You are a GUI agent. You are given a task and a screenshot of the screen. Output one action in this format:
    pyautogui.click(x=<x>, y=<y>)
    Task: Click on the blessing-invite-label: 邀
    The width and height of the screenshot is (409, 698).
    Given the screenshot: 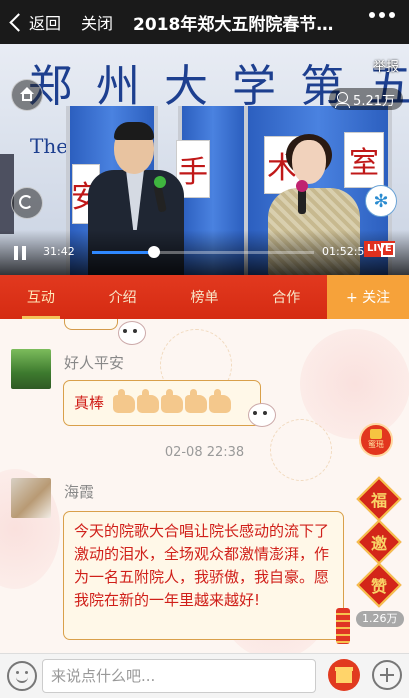 What is the action you would take?
    pyautogui.click(x=379, y=543)
    